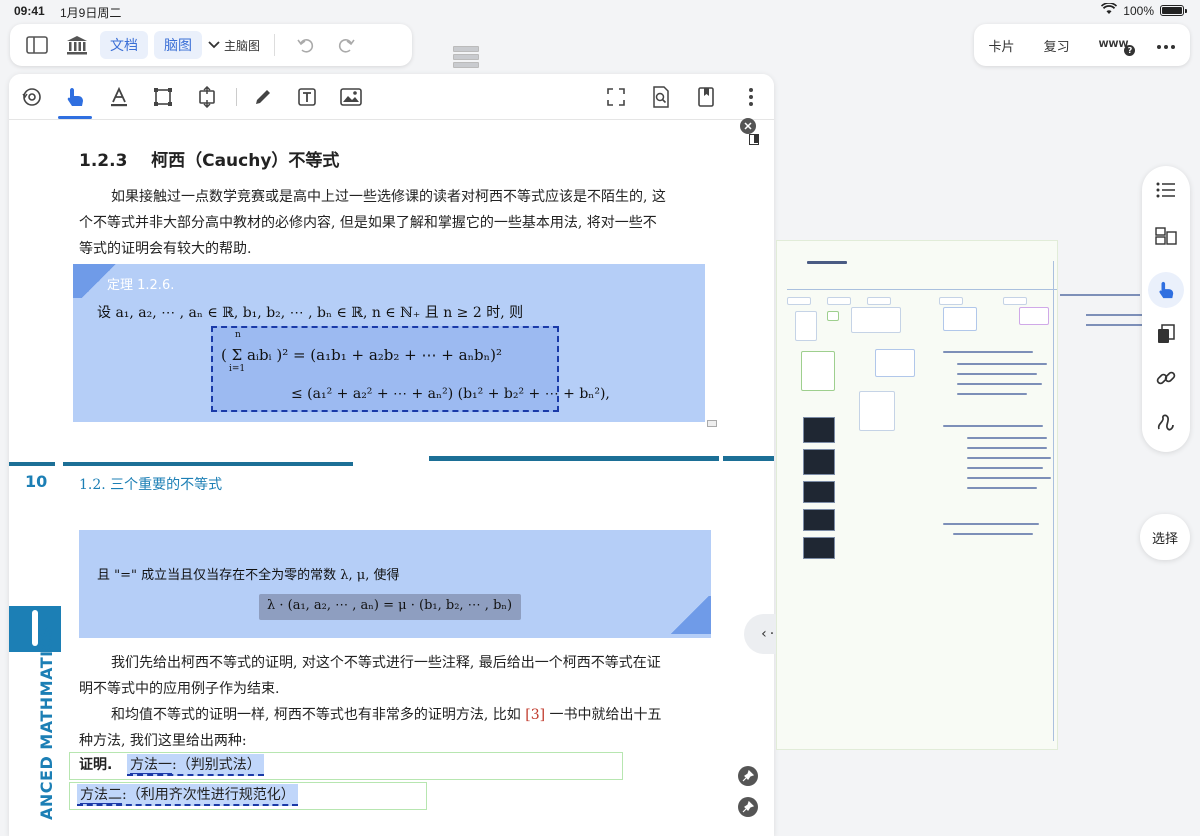 This screenshot has height=836, width=1200. Describe the element at coordinates (178, 45) in the screenshot. I see `tab-mindmap: 脑图` at that location.